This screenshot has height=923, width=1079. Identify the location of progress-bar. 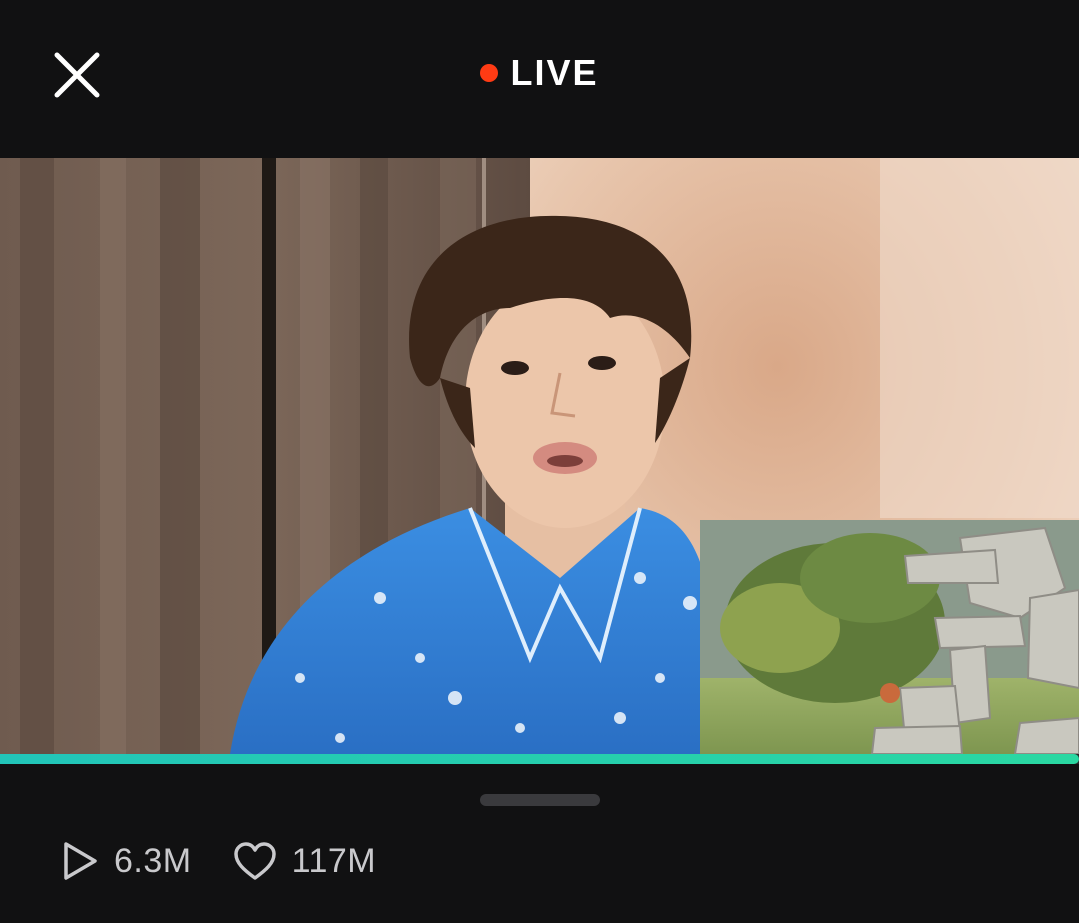
(539, 759).